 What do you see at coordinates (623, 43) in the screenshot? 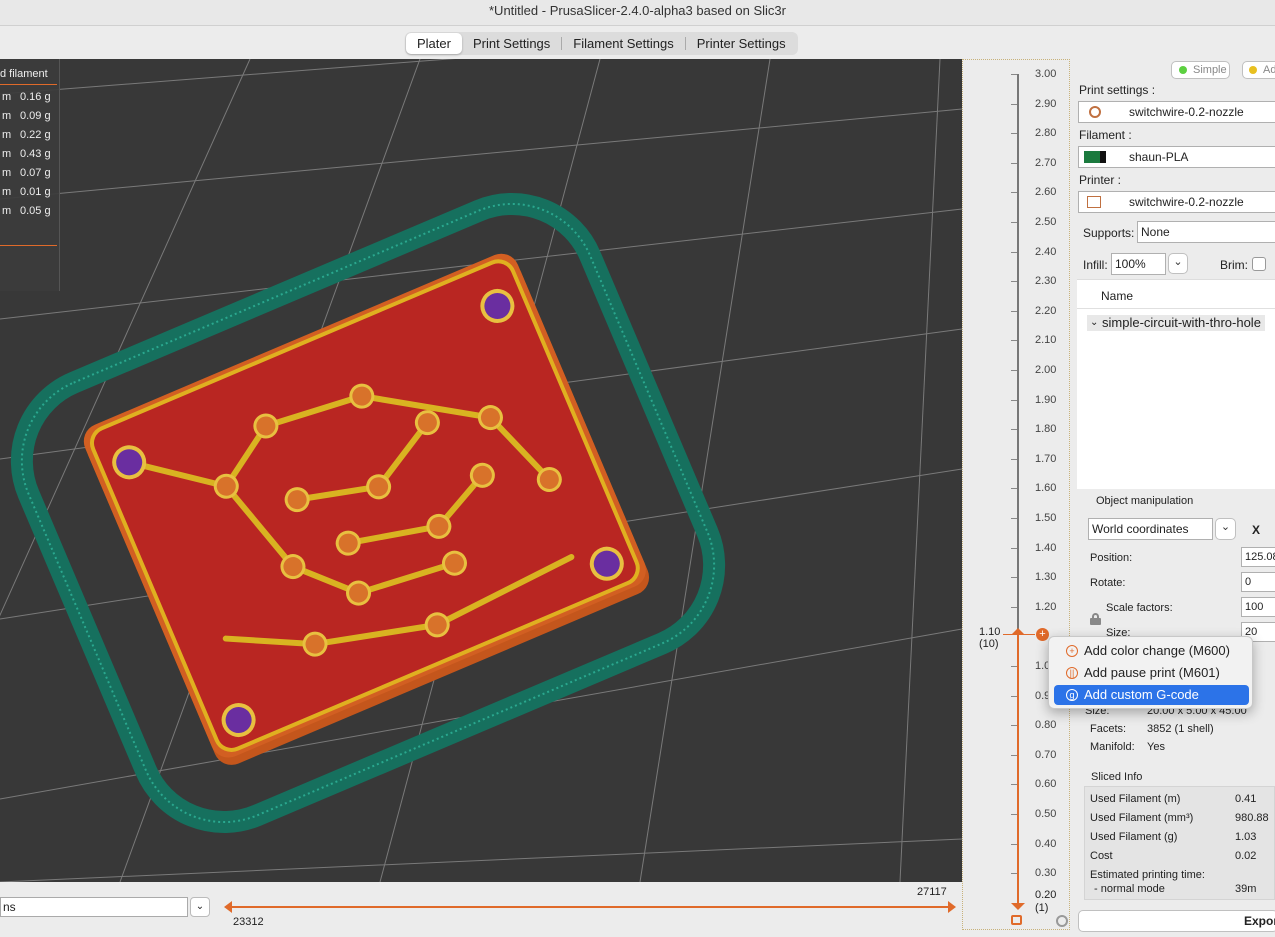
I see `tab-filament-settings: Filament Settings` at bounding box center [623, 43].